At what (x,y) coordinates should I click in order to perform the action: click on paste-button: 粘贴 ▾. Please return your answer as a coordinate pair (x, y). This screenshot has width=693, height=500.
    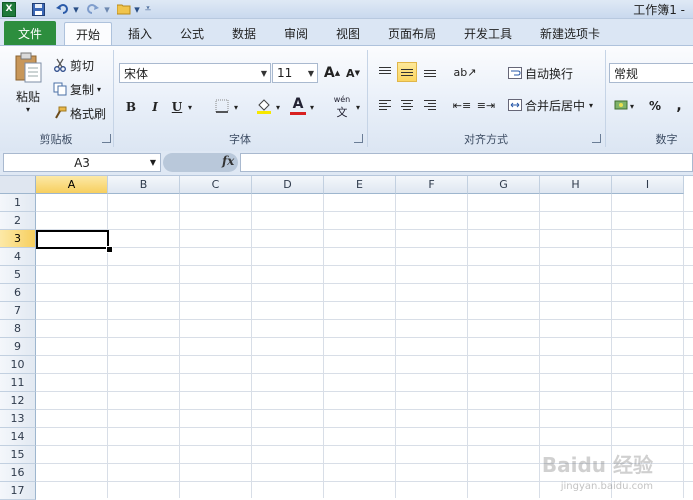
    Looking at the image, I should click on (28, 89).